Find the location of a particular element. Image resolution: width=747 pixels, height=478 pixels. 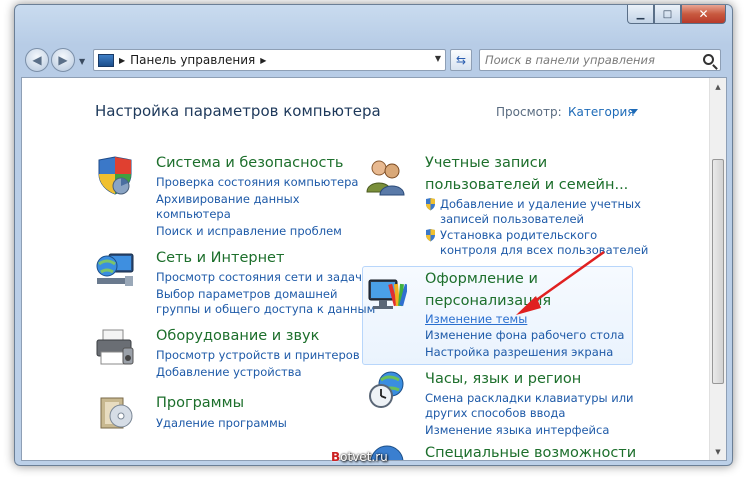

close-icon: ✕ is located at coordinates (703, 14).